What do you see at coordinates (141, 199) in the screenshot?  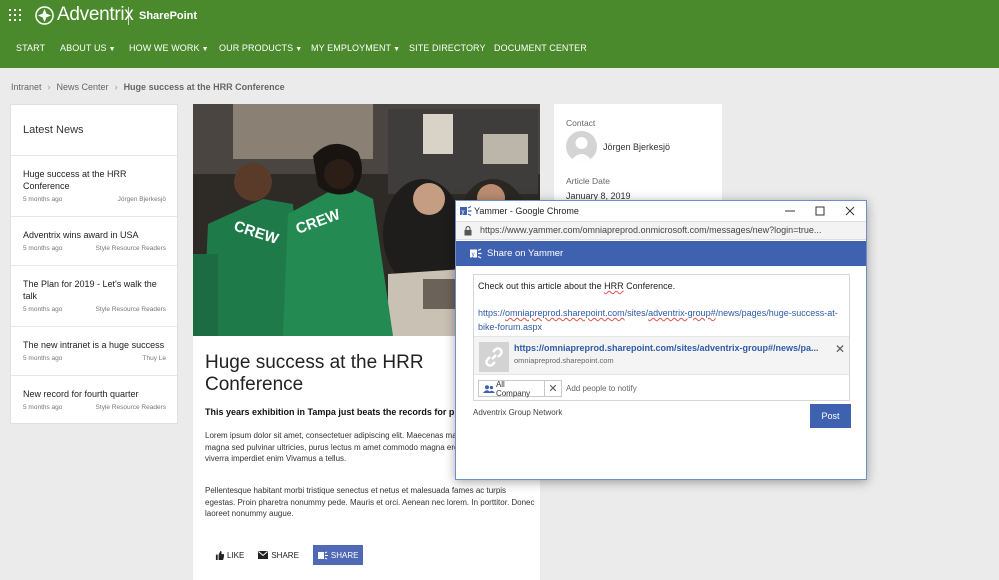 I see `news-item-author: Jörgen Bjerkesjö` at bounding box center [141, 199].